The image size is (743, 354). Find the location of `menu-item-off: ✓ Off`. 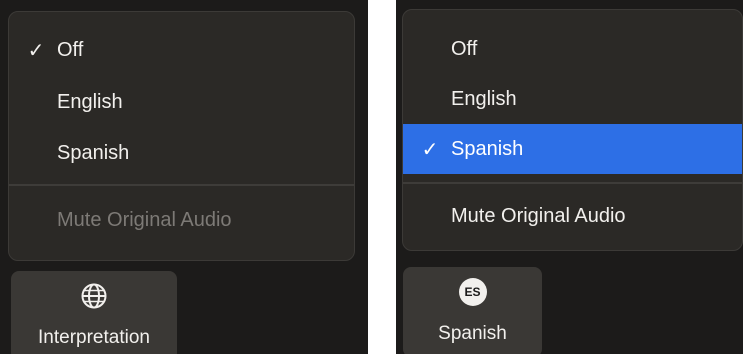

menu-item-off: ✓ Off is located at coordinates (181, 50).